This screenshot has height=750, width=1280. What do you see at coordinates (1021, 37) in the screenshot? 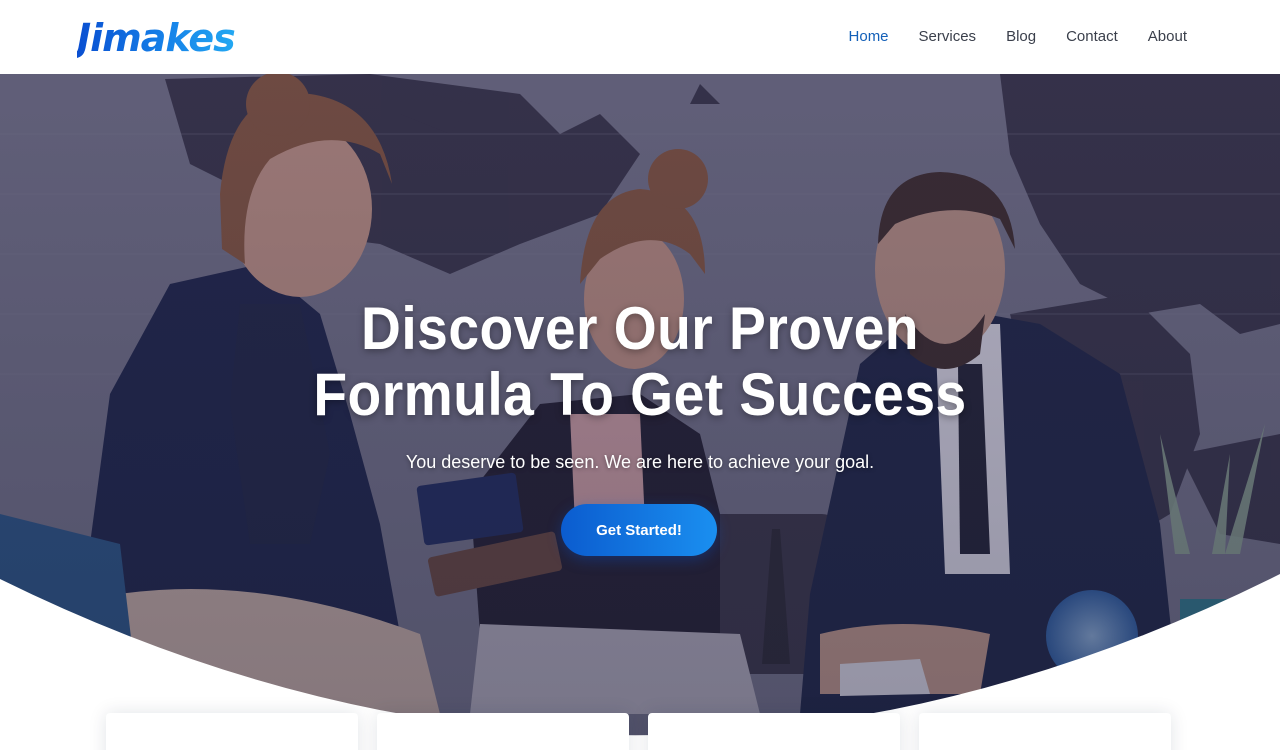
I see `nav-item-blog: Blog` at bounding box center [1021, 37].